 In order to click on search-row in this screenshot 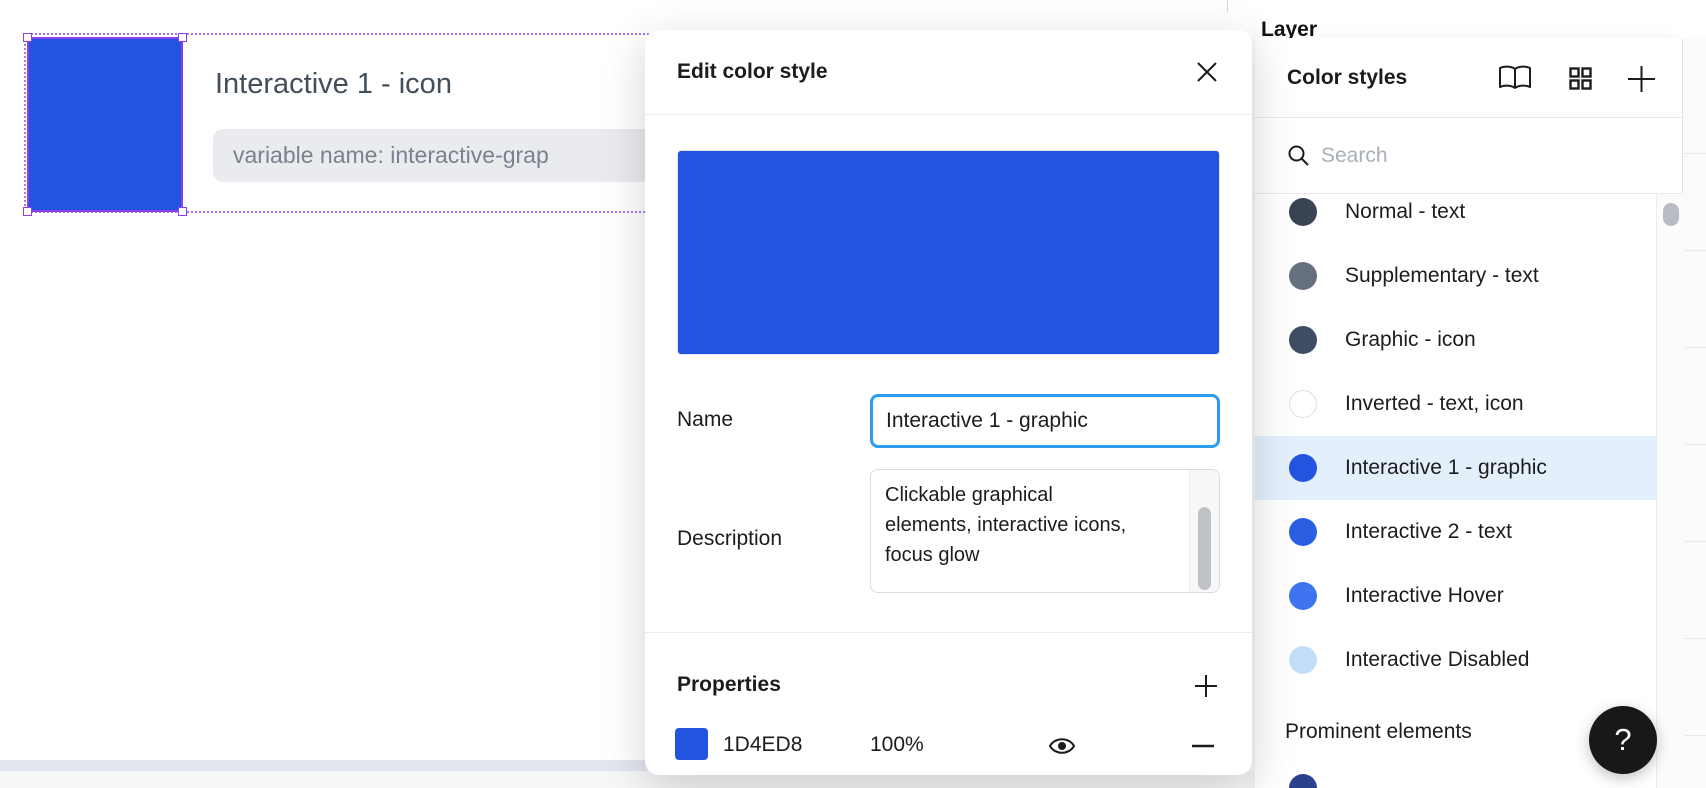, I will do `click(1468, 156)`.